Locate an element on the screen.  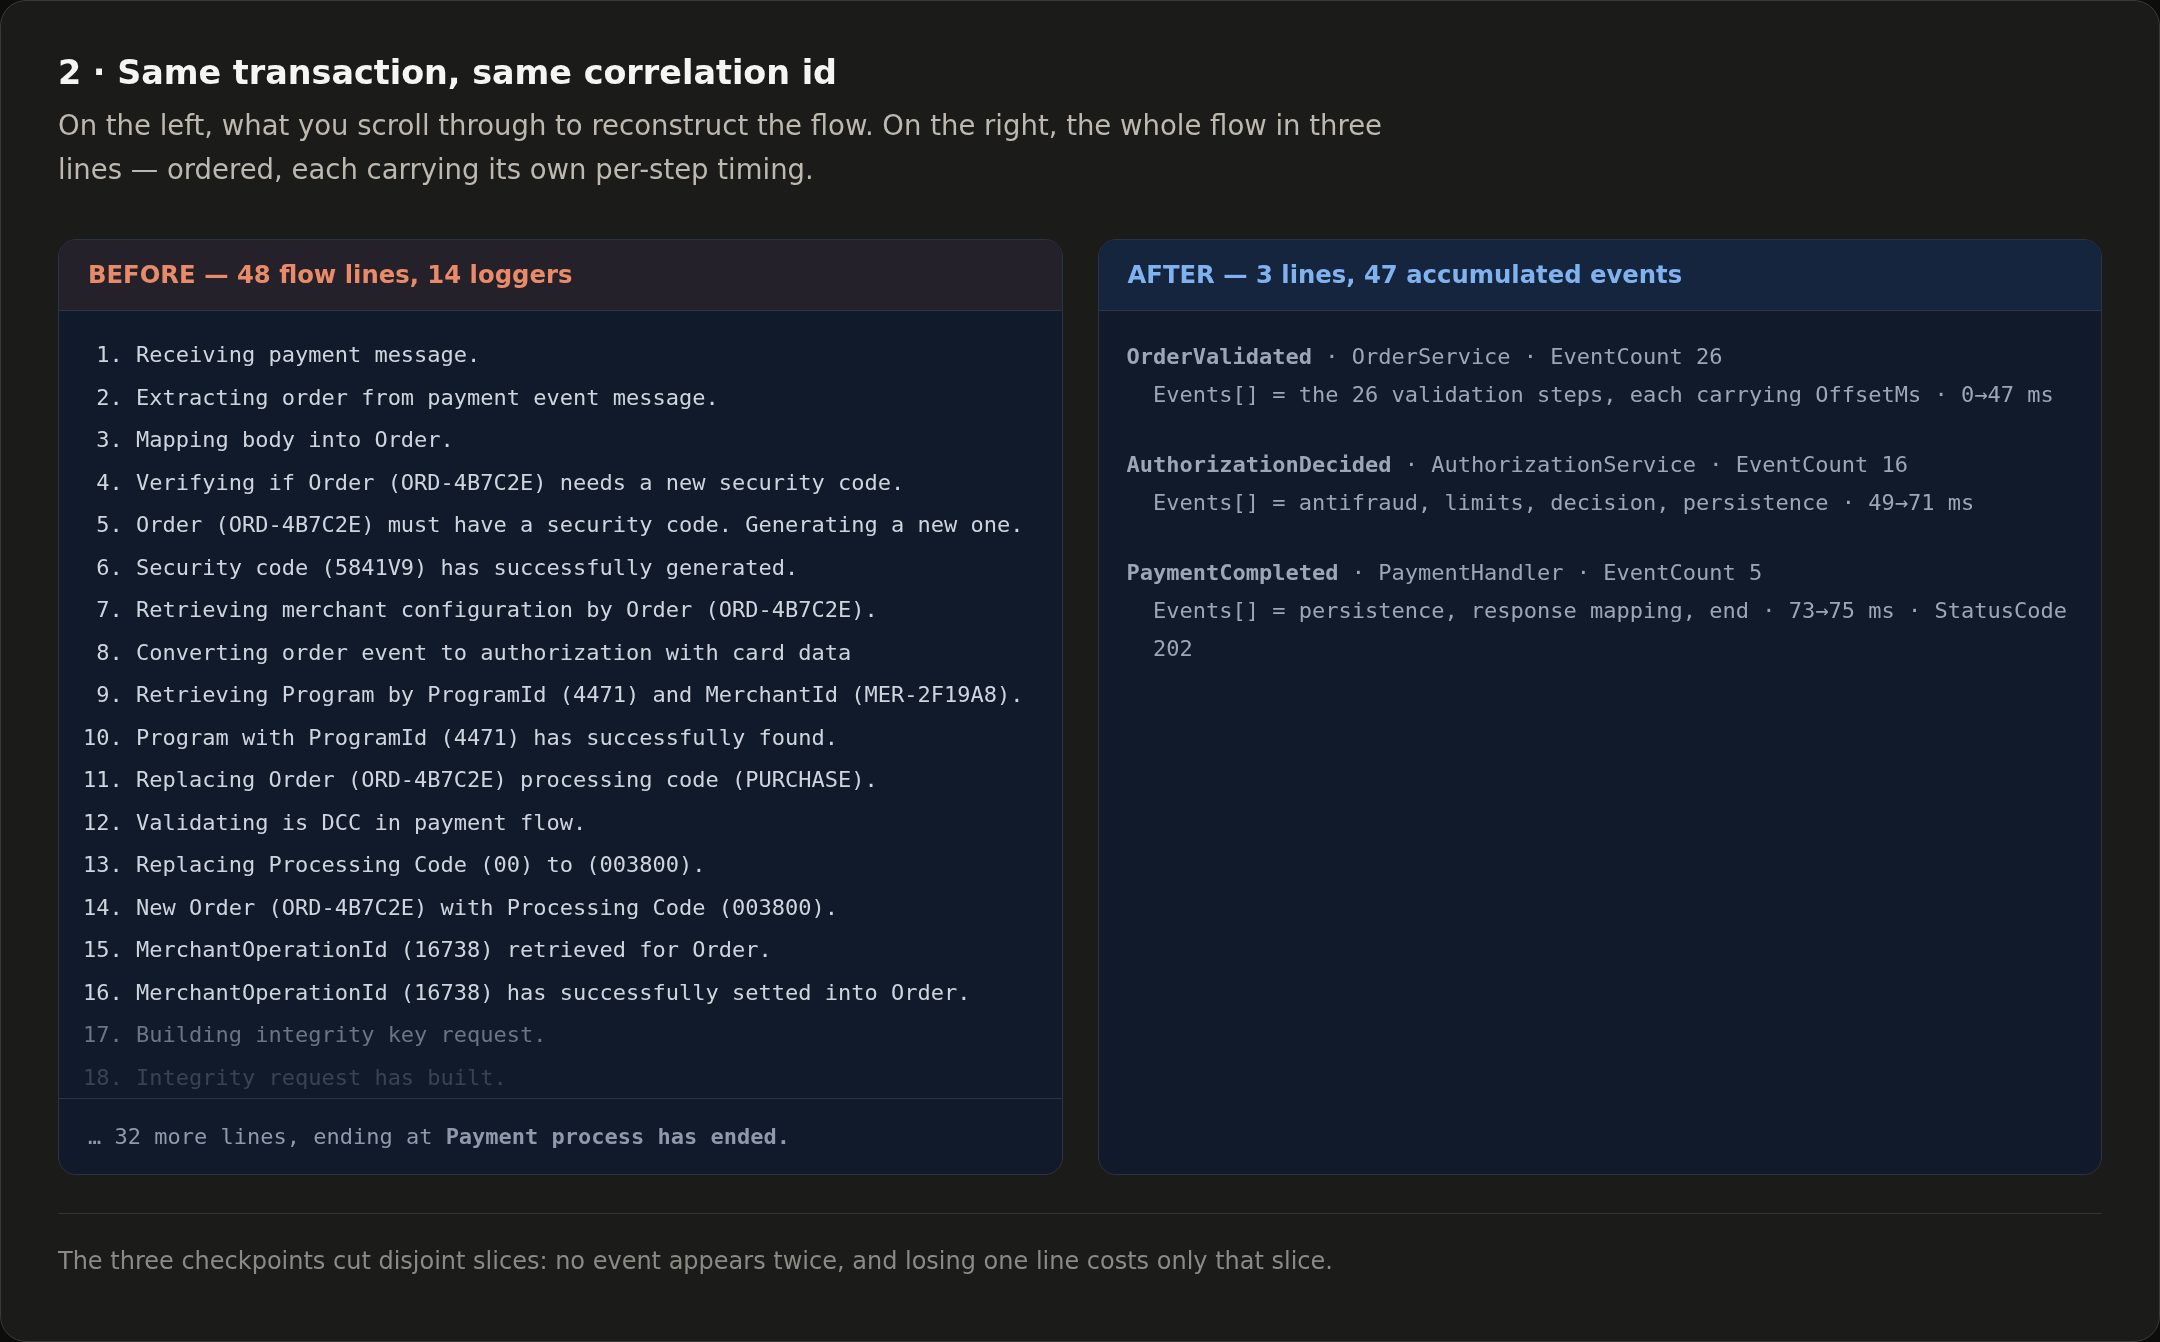
log-line: New Order (ORD-4B7C2E) with Processing Code (003800). is located at coordinates (486, 907).